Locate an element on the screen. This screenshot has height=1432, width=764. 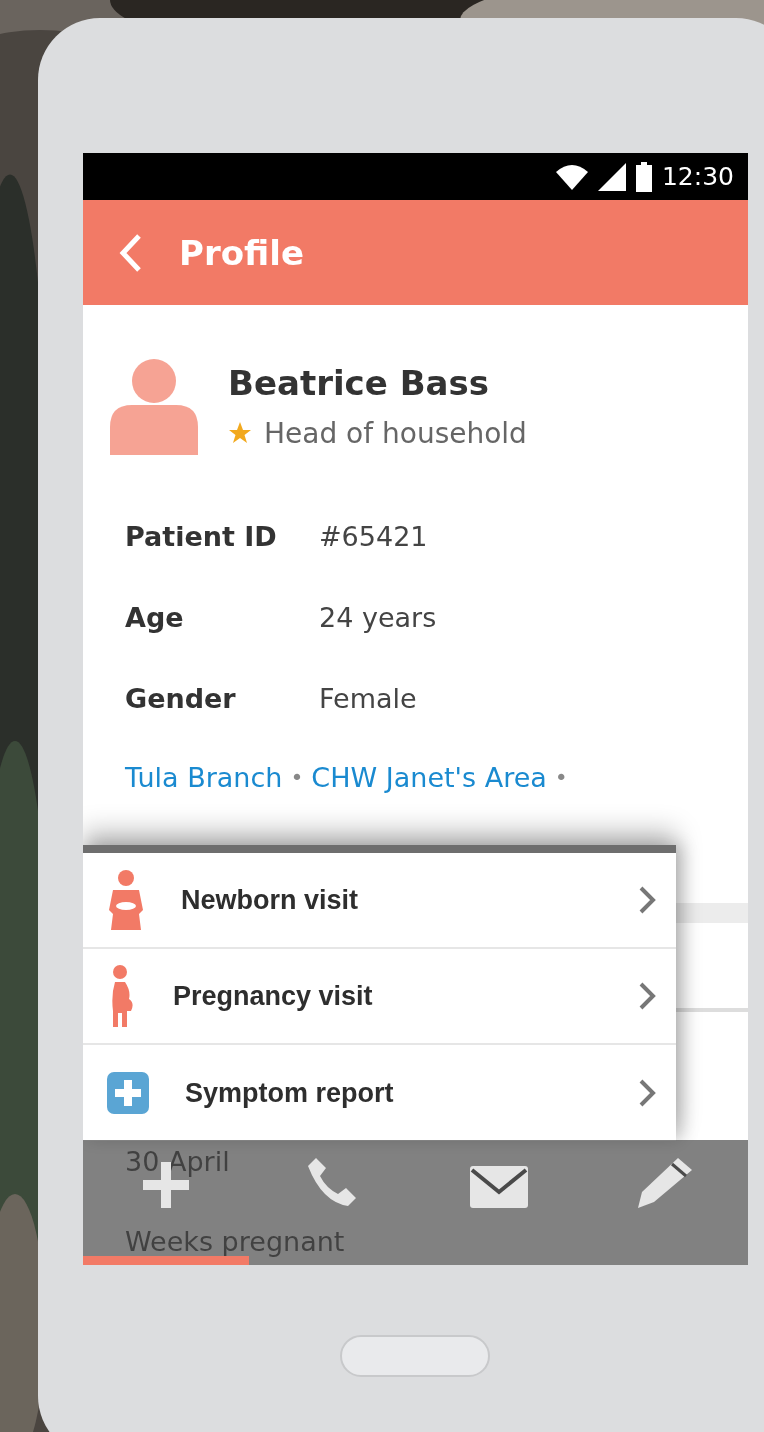
patient-name: Beatrice Bass is located at coordinates (359, 382).